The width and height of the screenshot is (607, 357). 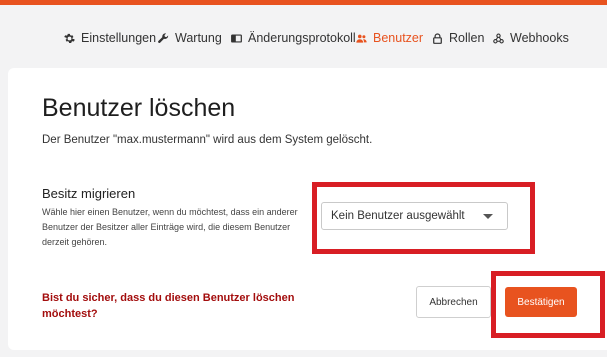 I want to click on gear-icon, so click(x=69, y=38).